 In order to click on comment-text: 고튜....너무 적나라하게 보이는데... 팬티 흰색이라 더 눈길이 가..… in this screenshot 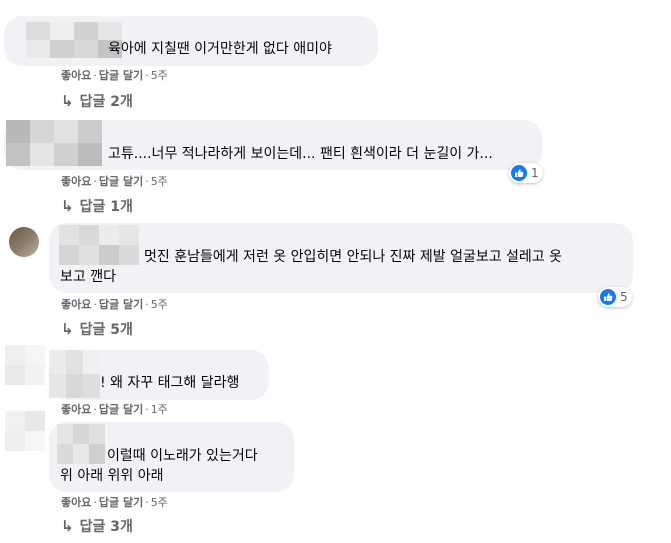, I will do `click(300, 154)`.